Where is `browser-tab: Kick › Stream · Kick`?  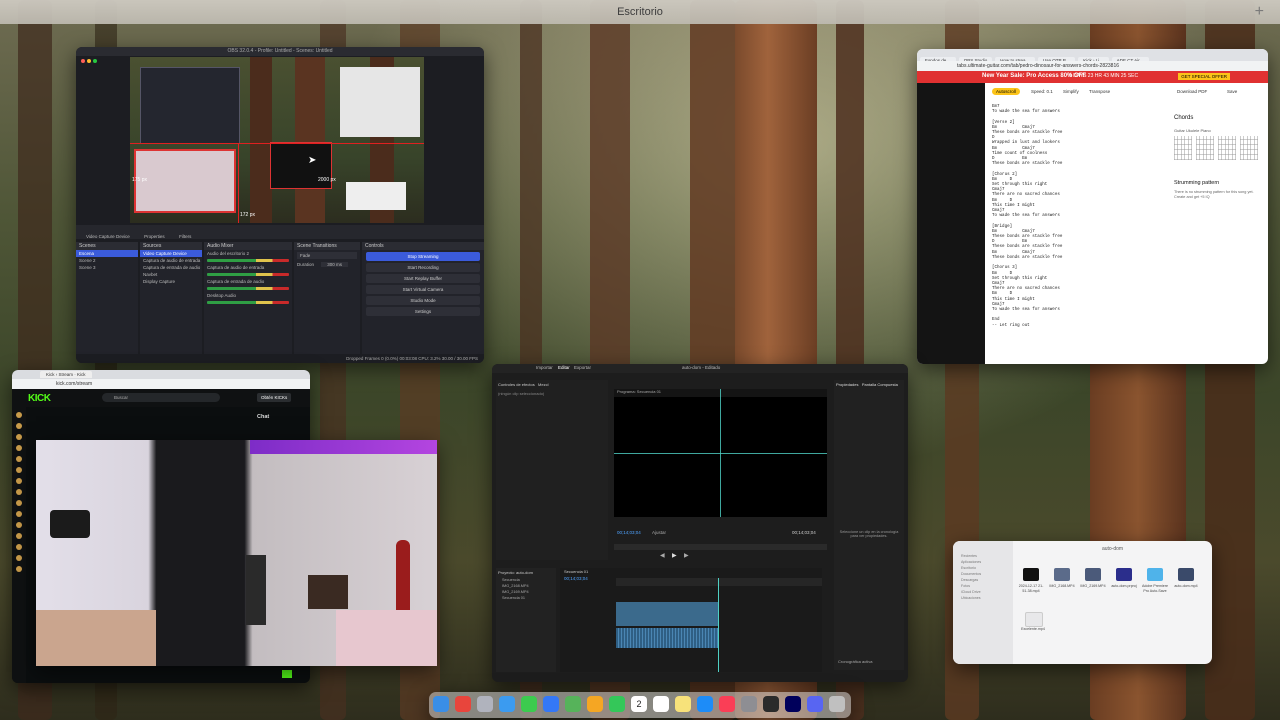 browser-tab: Kick › Stream · Kick is located at coordinates (66, 374).